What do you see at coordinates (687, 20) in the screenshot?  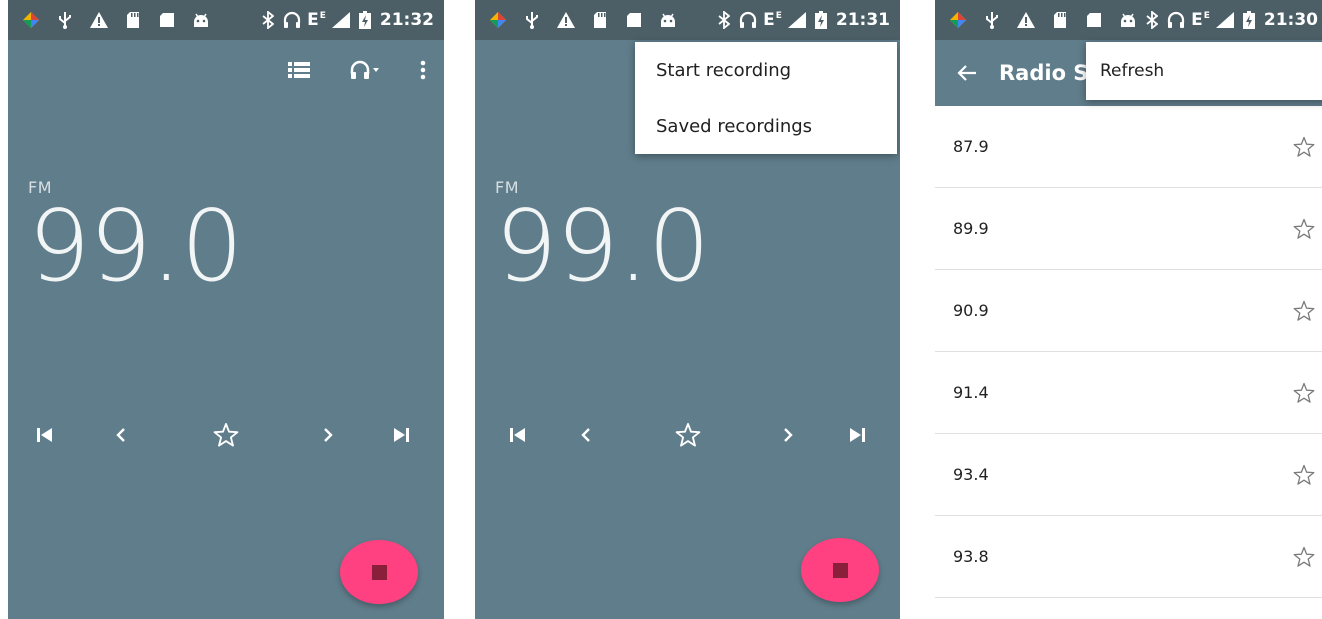 I see `status-bar: EE 21:31` at bounding box center [687, 20].